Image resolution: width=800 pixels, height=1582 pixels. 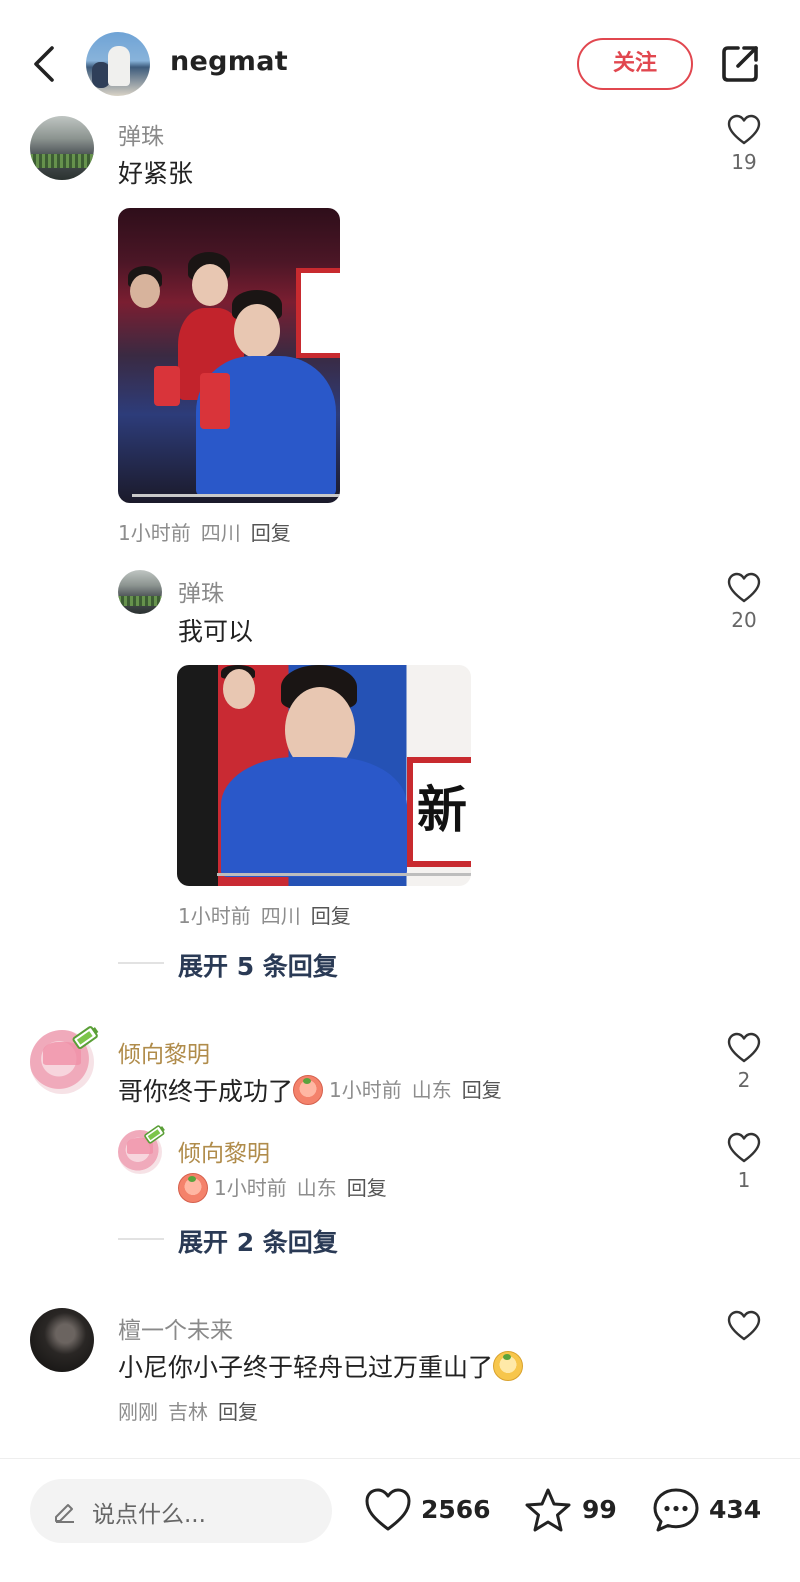 I want to click on bottom-action-bar: 说点什么... 2566 99 434, so click(x=400, y=1520).